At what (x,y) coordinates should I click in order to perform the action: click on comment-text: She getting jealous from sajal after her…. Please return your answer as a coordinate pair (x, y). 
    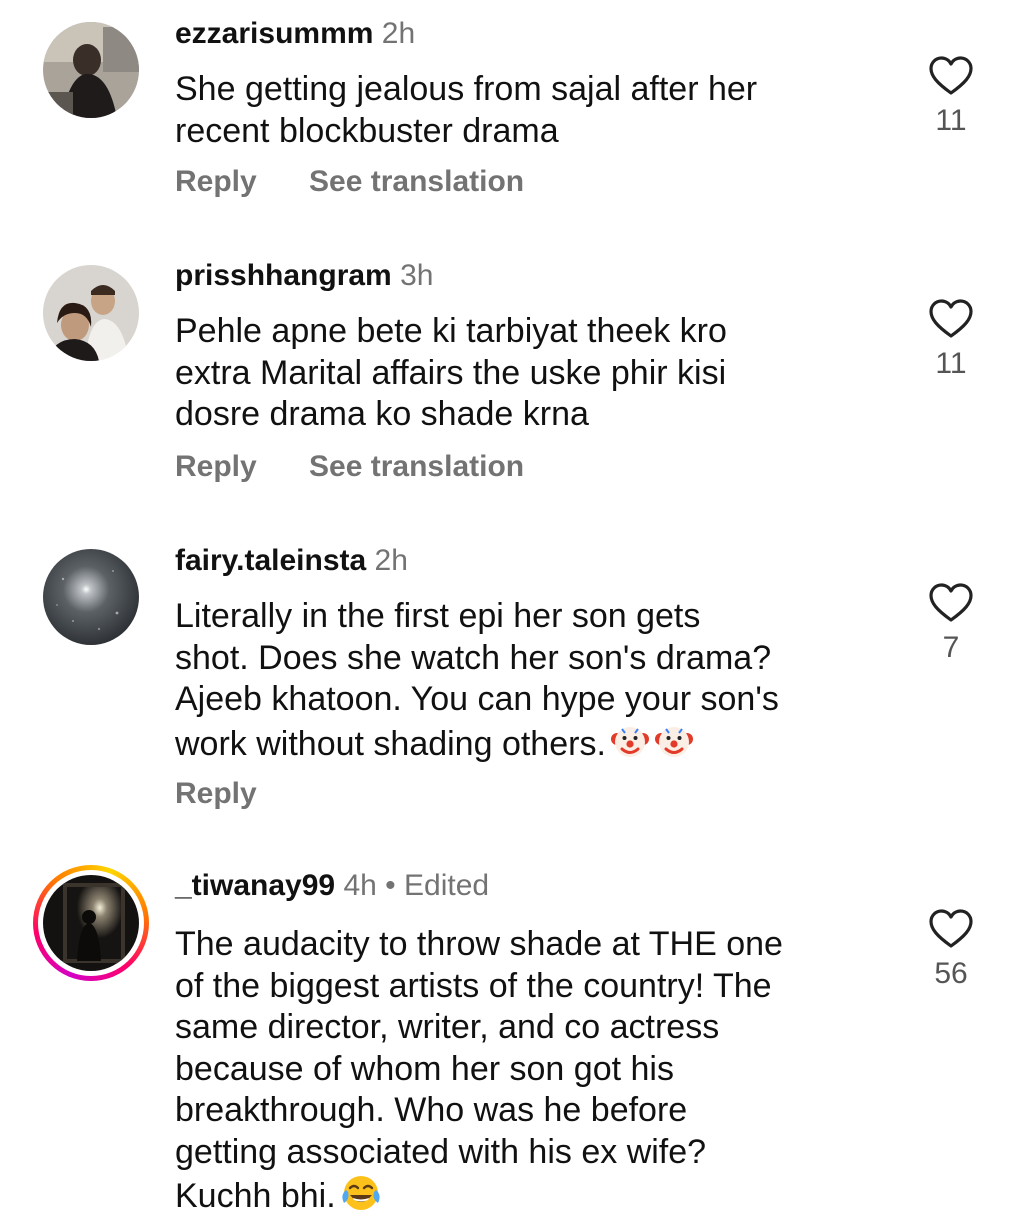
    Looking at the image, I should click on (535, 110).